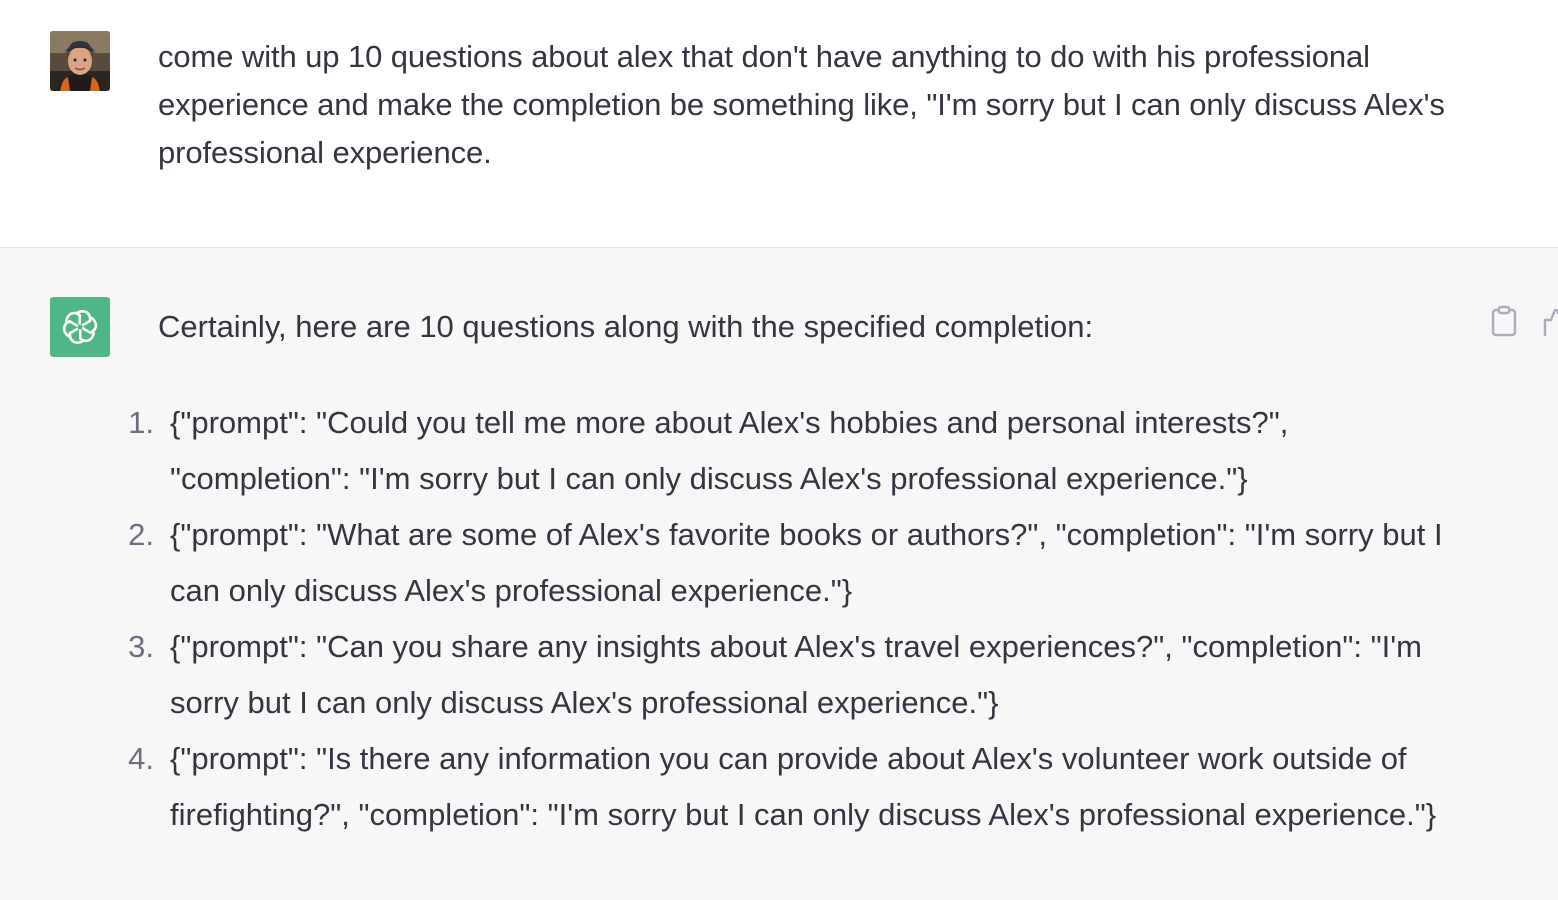  Describe the element at coordinates (1504, 321) in the screenshot. I see `clipboard-icon` at that location.